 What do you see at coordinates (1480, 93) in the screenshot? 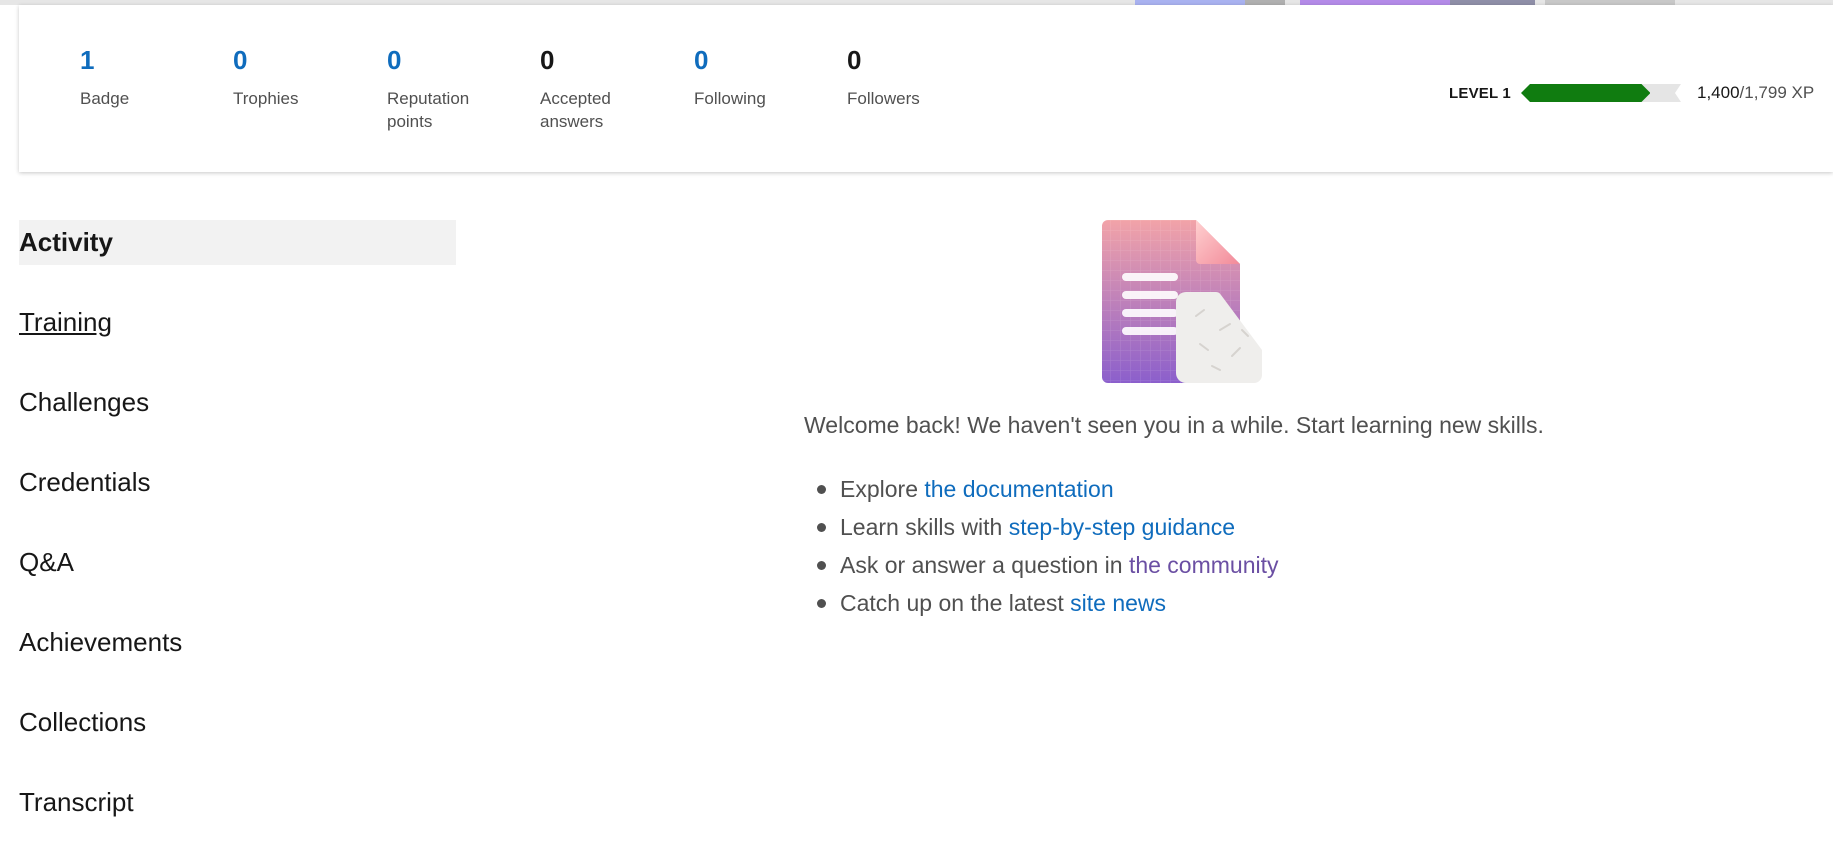
I see `level-label: LEVEL 1` at bounding box center [1480, 93].